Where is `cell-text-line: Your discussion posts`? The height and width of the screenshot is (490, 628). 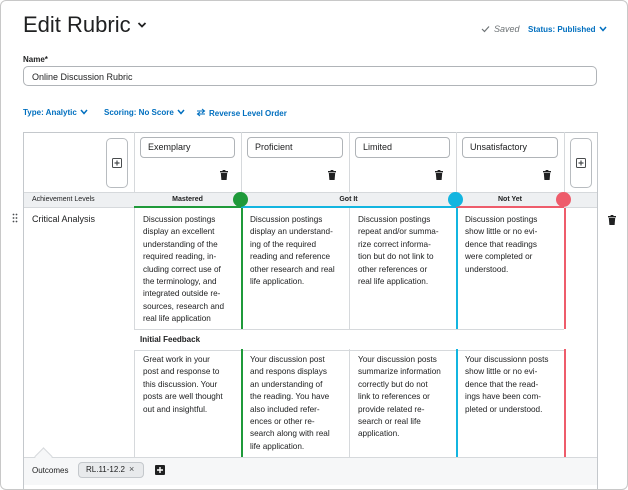
cell-text-line: Your discussion posts is located at coordinates (397, 359).